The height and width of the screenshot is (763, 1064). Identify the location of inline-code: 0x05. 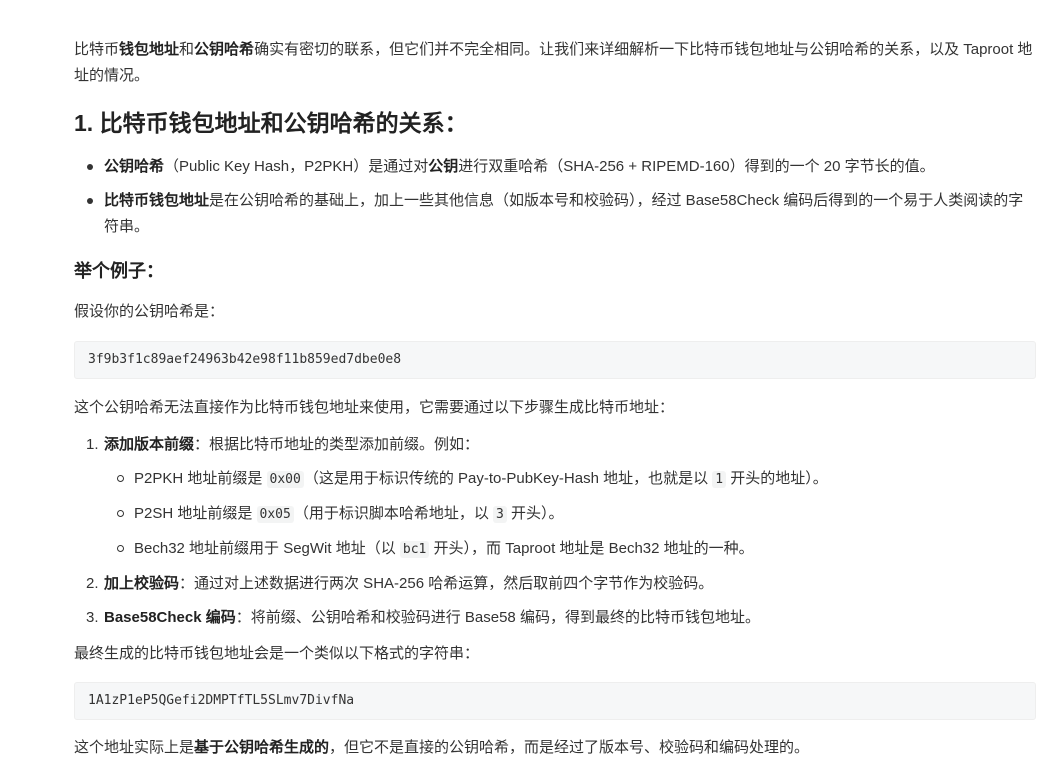
(275, 514).